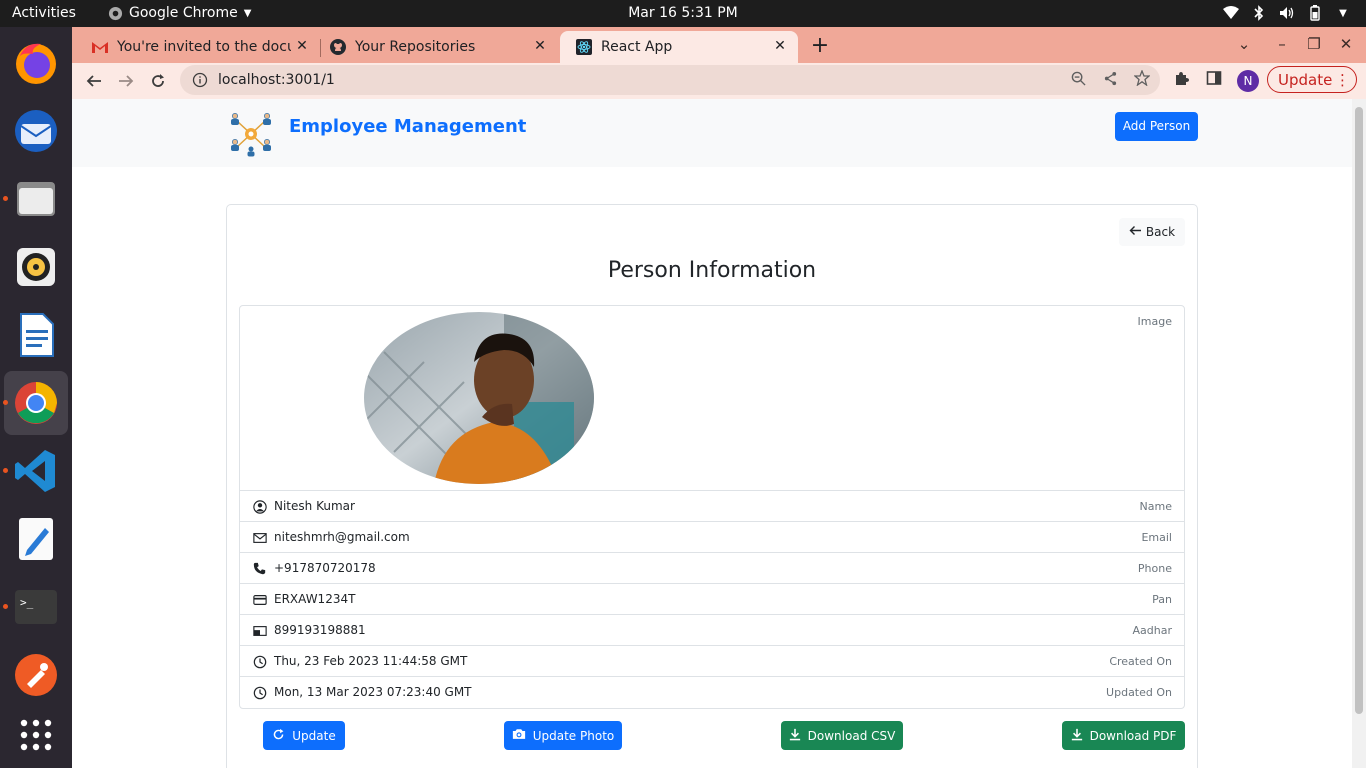 The width and height of the screenshot is (1366, 768). What do you see at coordinates (126, 81) in the screenshot?
I see `forward-arrow-icon` at bounding box center [126, 81].